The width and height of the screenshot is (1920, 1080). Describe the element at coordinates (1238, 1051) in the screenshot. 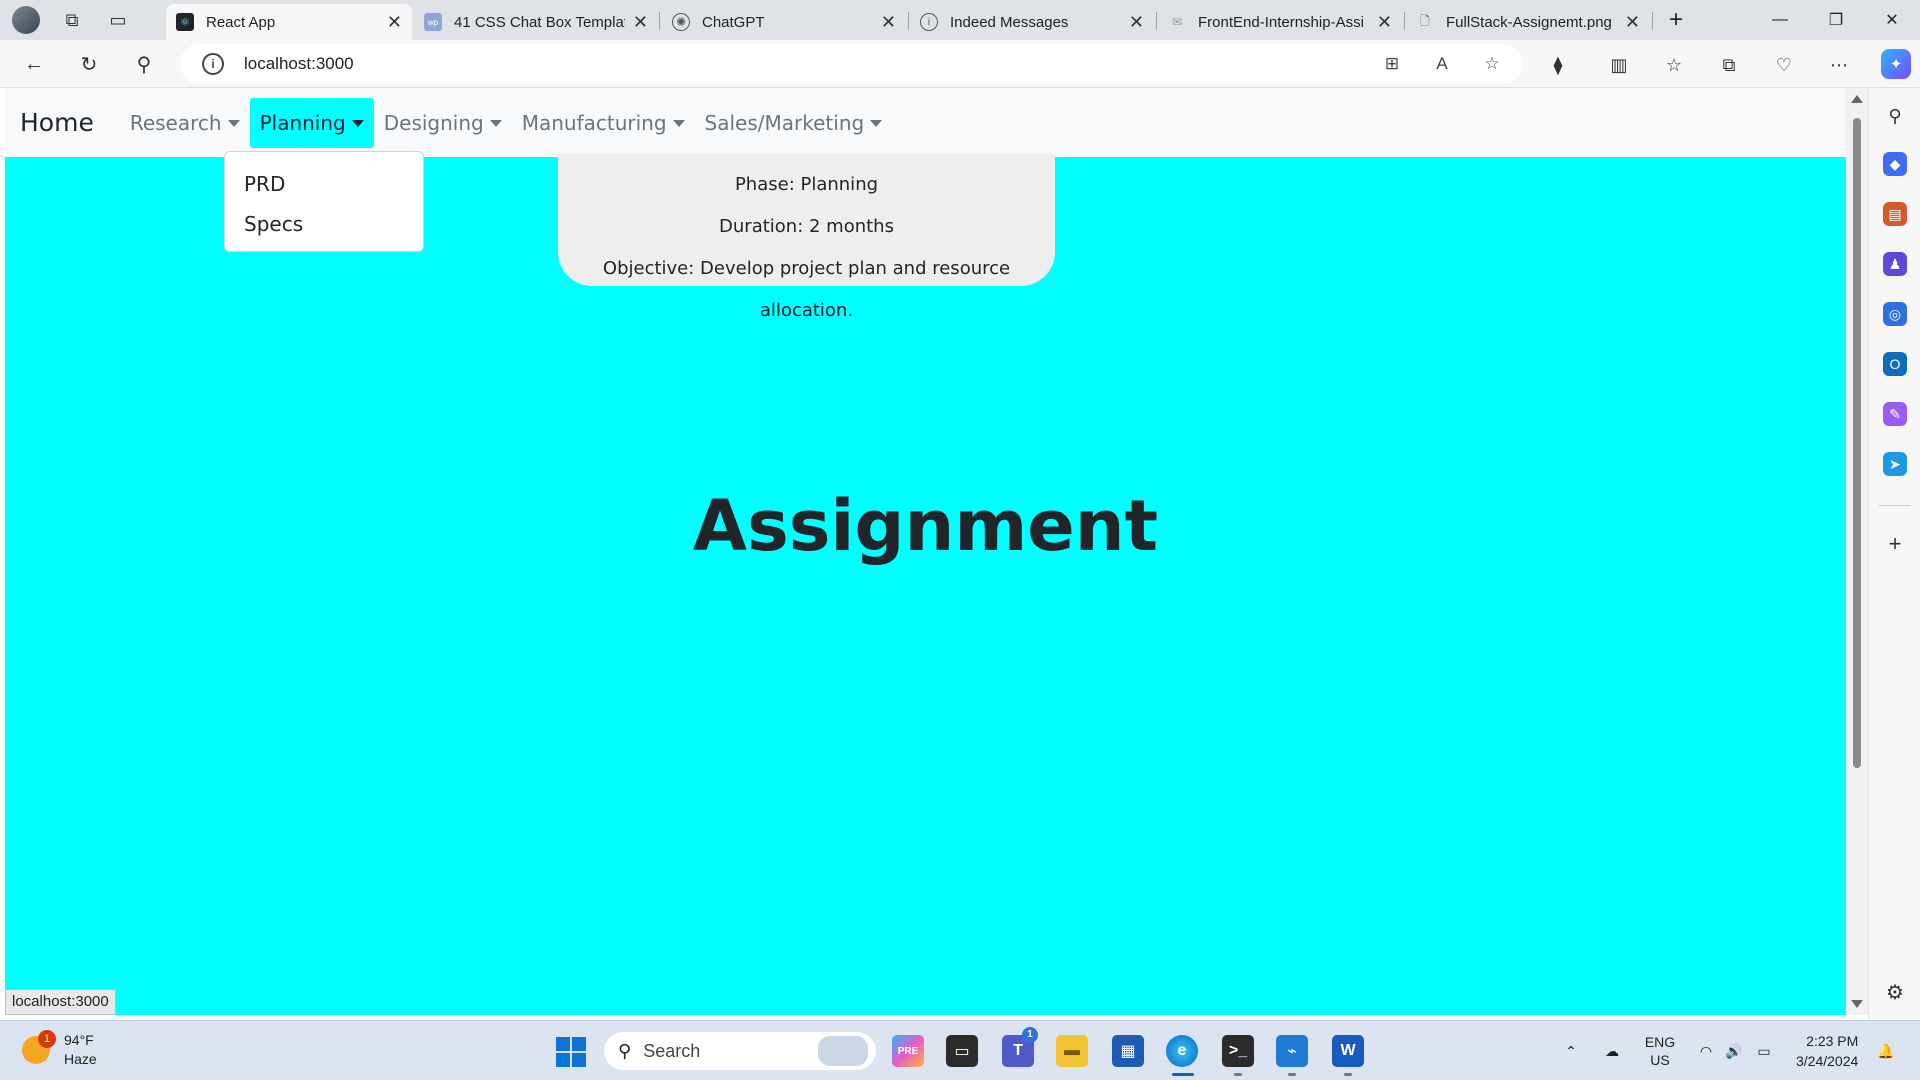

I see `terminal-icon: >_` at that location.